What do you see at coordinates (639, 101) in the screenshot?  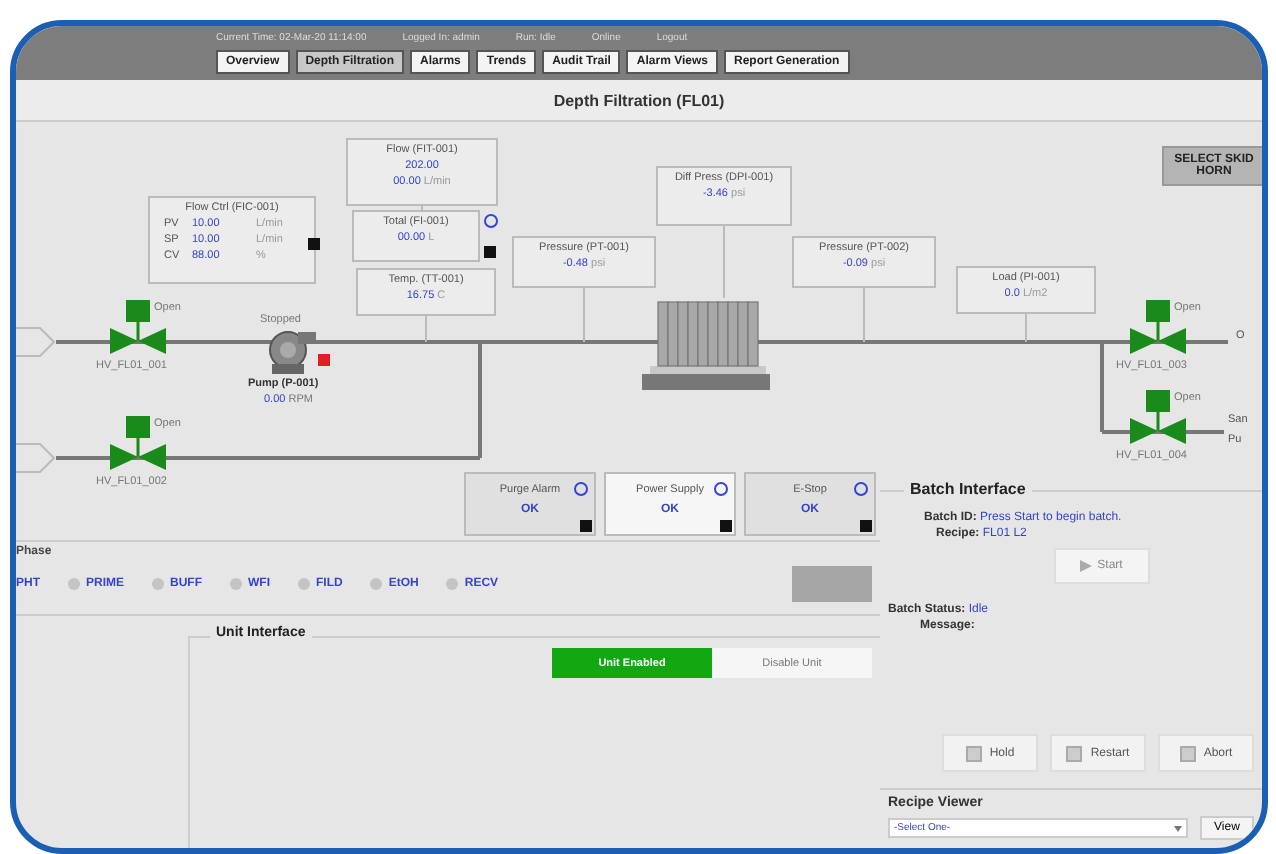 I see `page-title: Depth Filtration (FL01)` at bounding box center [639, 101].